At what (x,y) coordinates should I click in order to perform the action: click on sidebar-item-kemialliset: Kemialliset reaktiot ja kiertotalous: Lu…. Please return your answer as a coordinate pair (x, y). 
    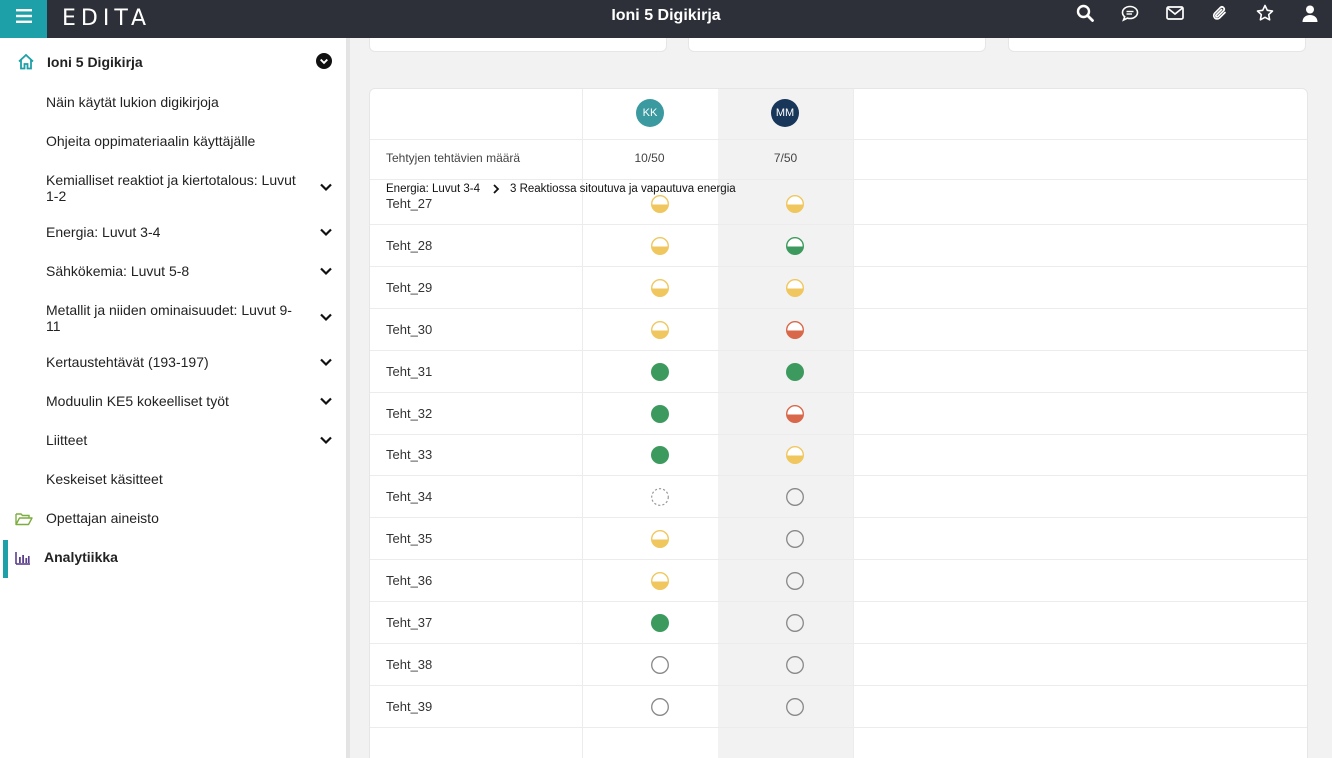
    Looking at the image, I should click on (173, 189).